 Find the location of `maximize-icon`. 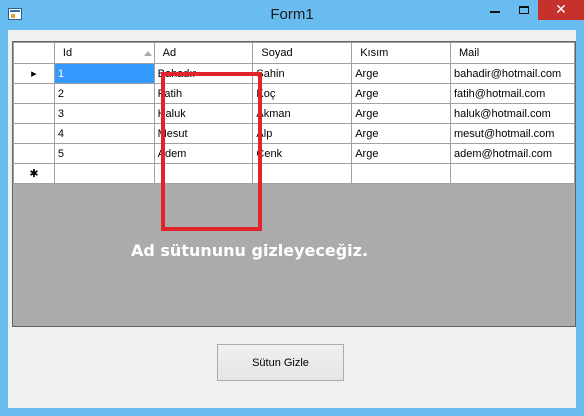

maximize-icon is located at coordinates (524, 10).